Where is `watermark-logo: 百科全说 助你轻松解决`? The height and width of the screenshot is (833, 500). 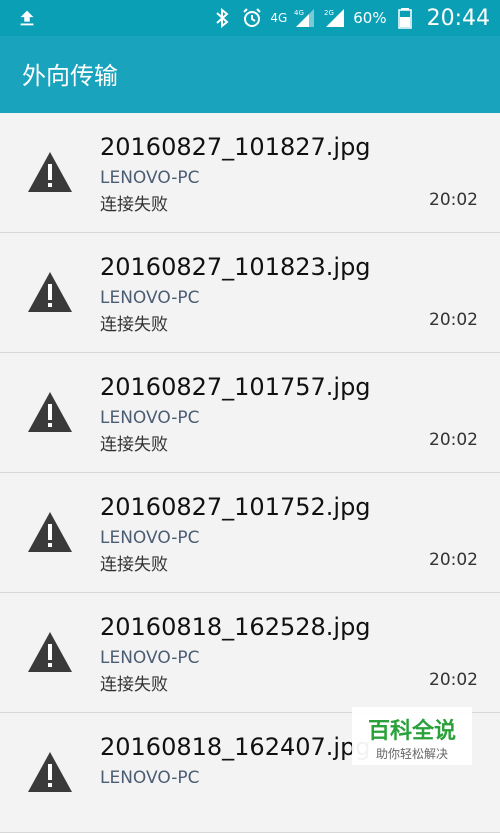
watermark-logo: 百科全说 助你轻松解决 is located at coordinates (412, 736).